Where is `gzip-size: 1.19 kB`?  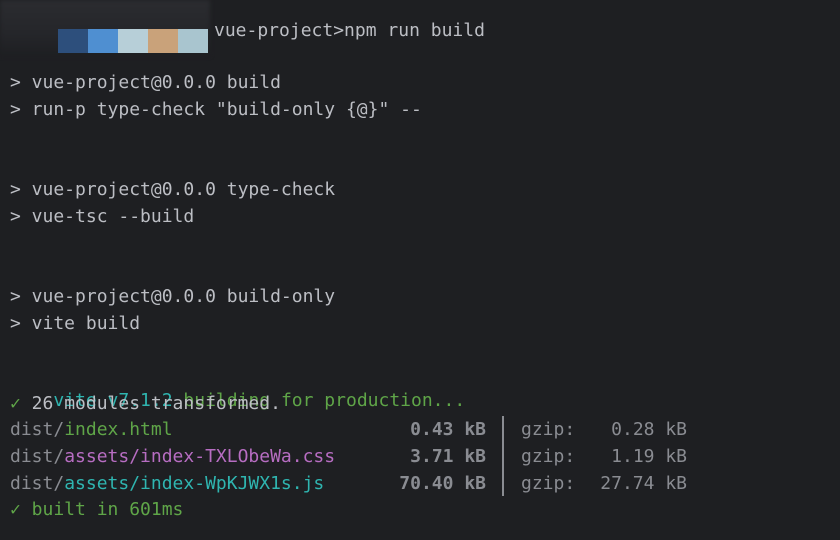
gzip-size: 1.19 kB is located at coordinates (649, 456).